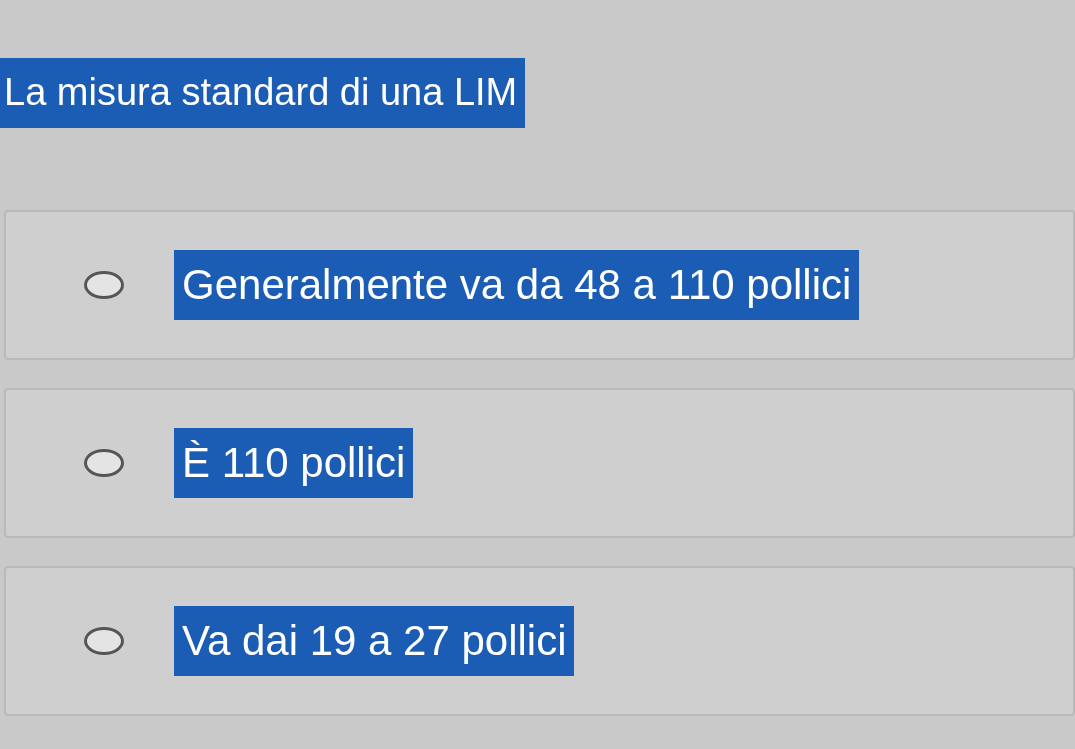 This screenshot has height=749, width=1075. I want to click on question-text: La misura standard di una LIM, so click(263, 93).